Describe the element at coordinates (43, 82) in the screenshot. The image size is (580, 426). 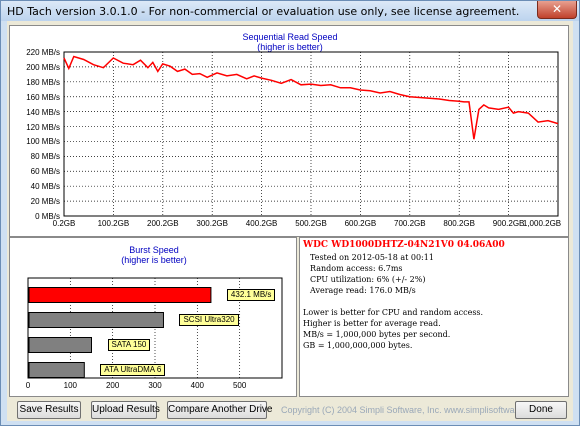
I see `y-tick-label: 180 MB/s` at that location.